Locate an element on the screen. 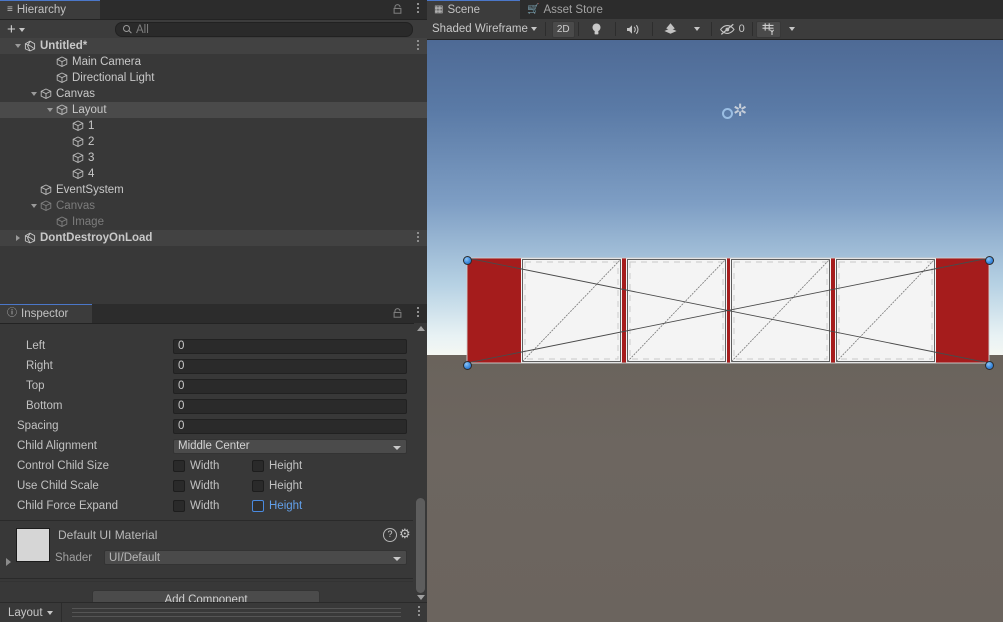  use-child-scale-width: Width is located at coordinates (196, 486).